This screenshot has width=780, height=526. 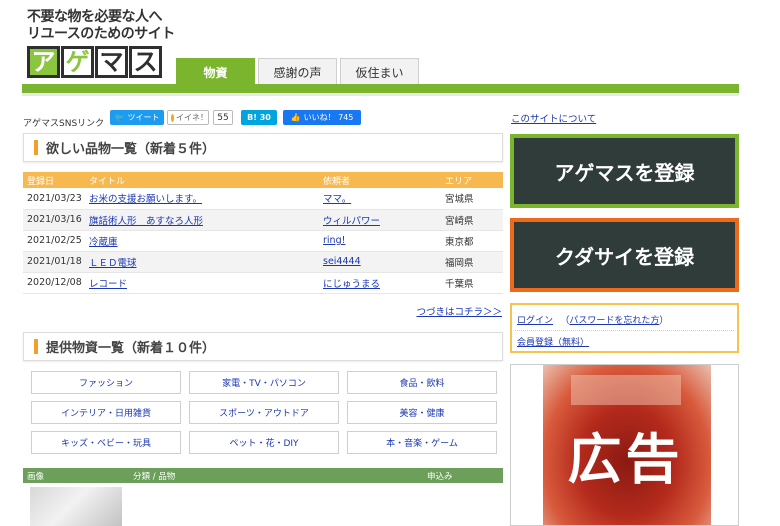 What do you see at coordinates (76, 506) in the screenshot?
I see `item-thumbnail` at bounding box center [76, 506].